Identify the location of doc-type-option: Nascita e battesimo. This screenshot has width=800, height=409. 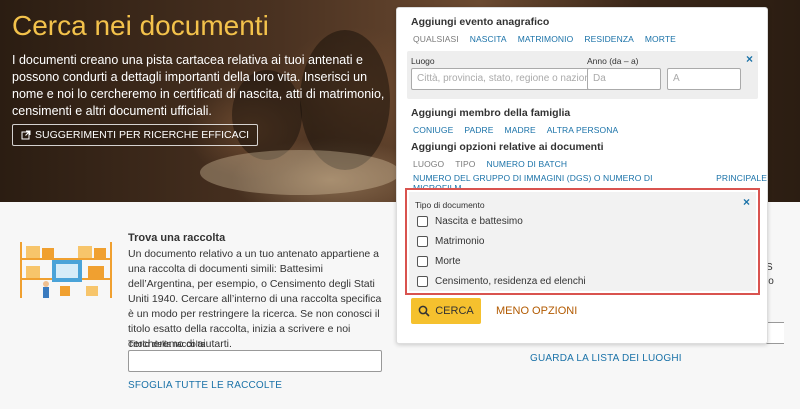
(470, 221).